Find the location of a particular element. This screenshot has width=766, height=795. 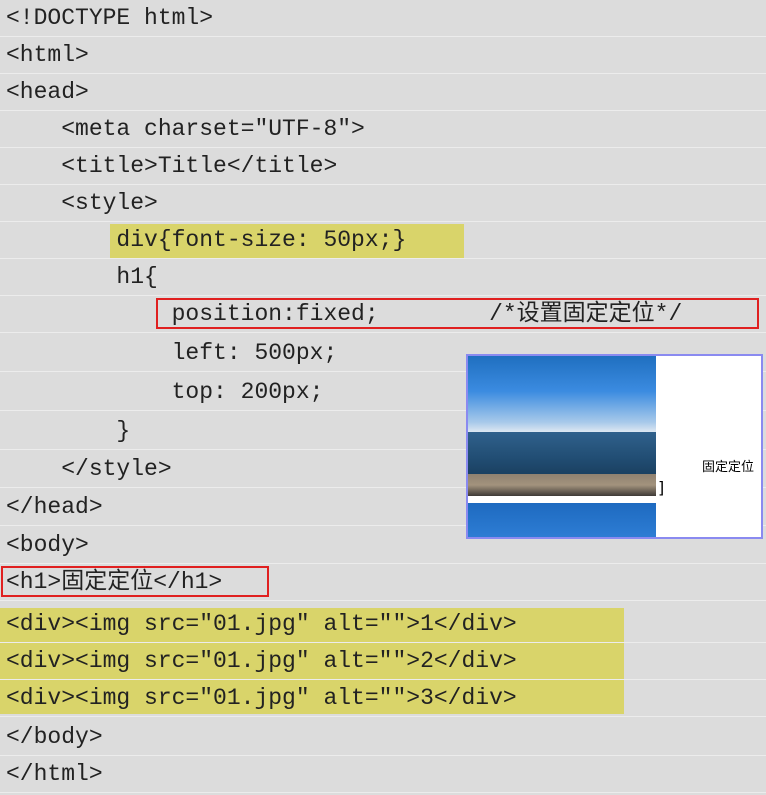

code-line: <div><img src="01.jpg" alt="">1</div> is located at coordinates (383, 624).